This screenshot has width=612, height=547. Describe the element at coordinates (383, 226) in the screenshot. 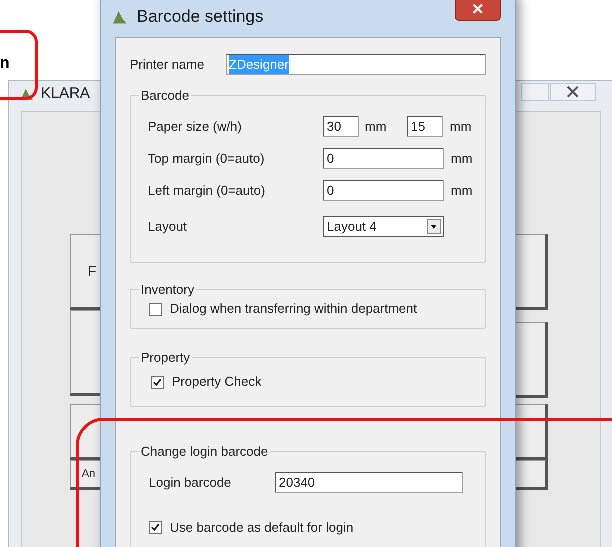

I see `layout-dropdown: Layout 4` at that location.